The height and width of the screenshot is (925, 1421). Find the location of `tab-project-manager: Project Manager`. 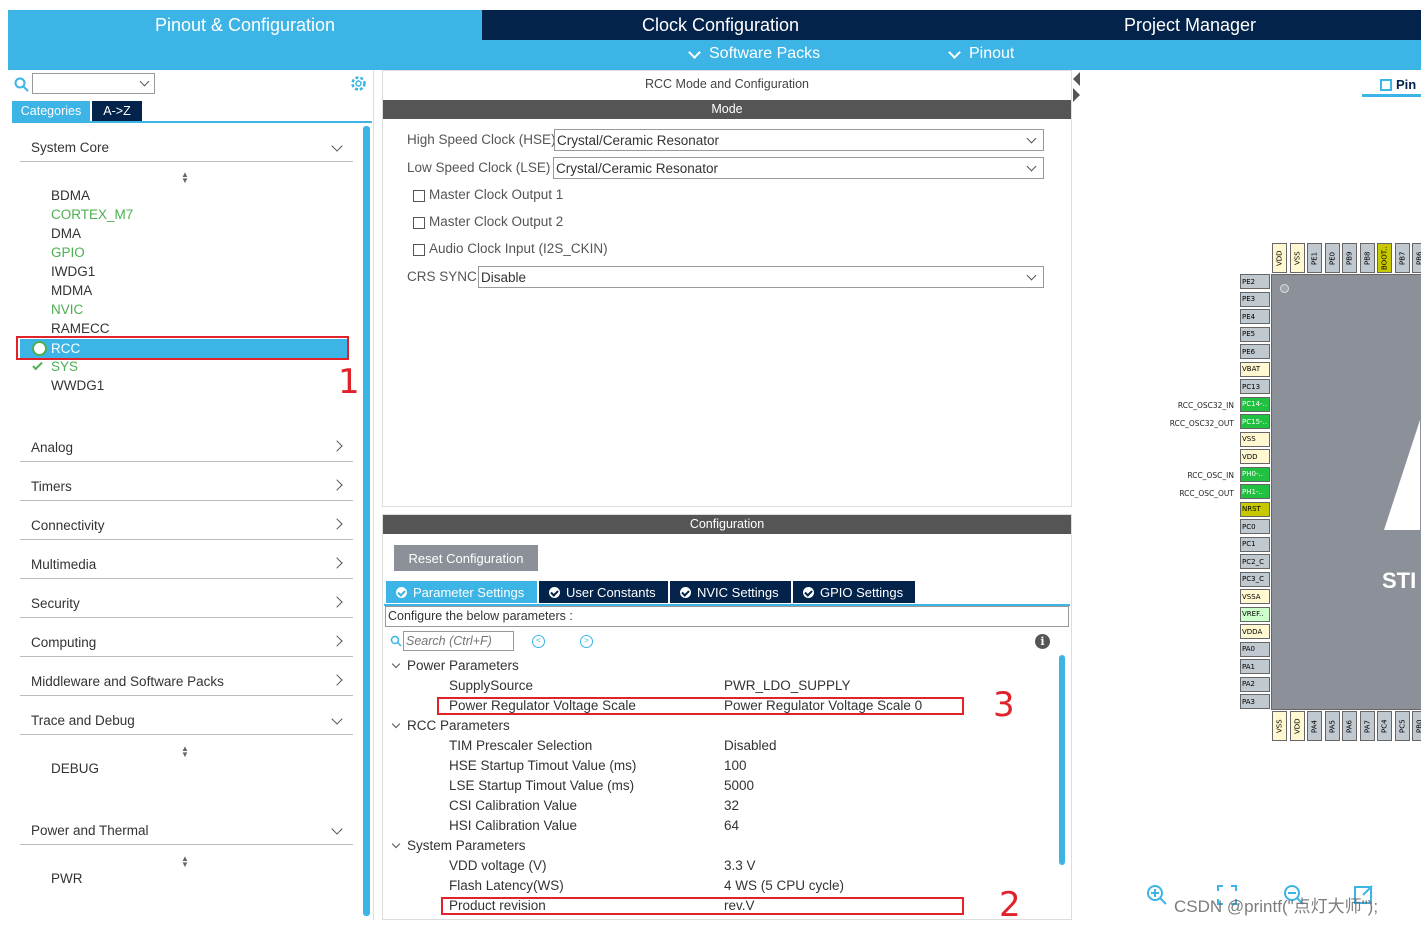

tab-project-manager: Project Manager is located at coordinates (1190, 25).